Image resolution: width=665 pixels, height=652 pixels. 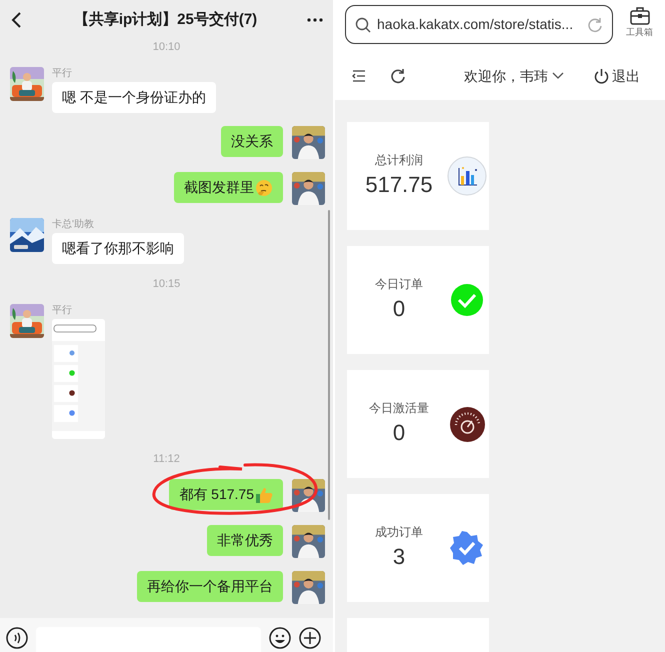 I want to click on refresh-icon, so click(x=398, y=76).